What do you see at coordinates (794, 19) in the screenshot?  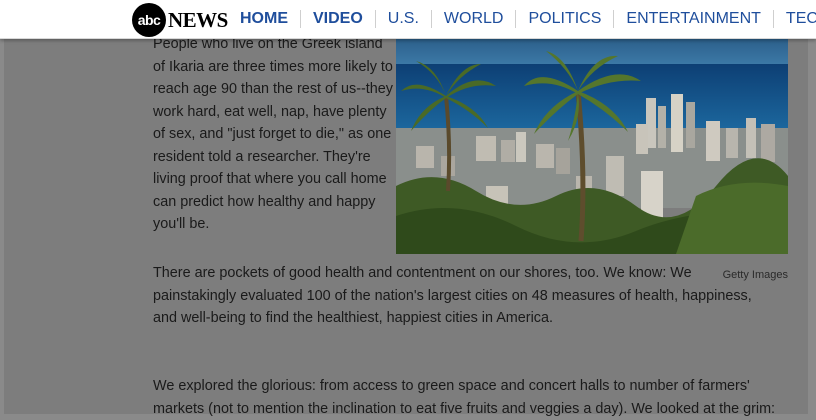 I see `nav-tech: TECH` at bounding box center [794, 19].